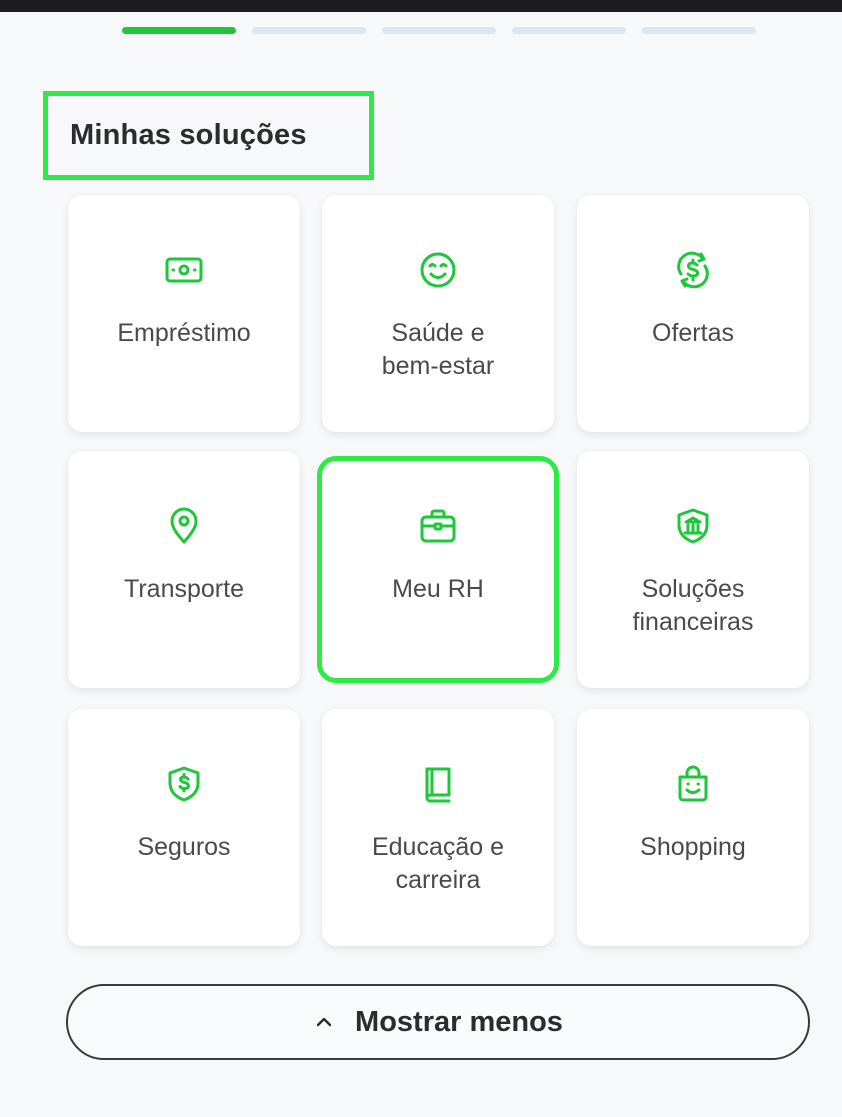  Describe the element at coordinates (438, 569) in the screenshot. I see `card-meu-rh: Meu RH` at that location.